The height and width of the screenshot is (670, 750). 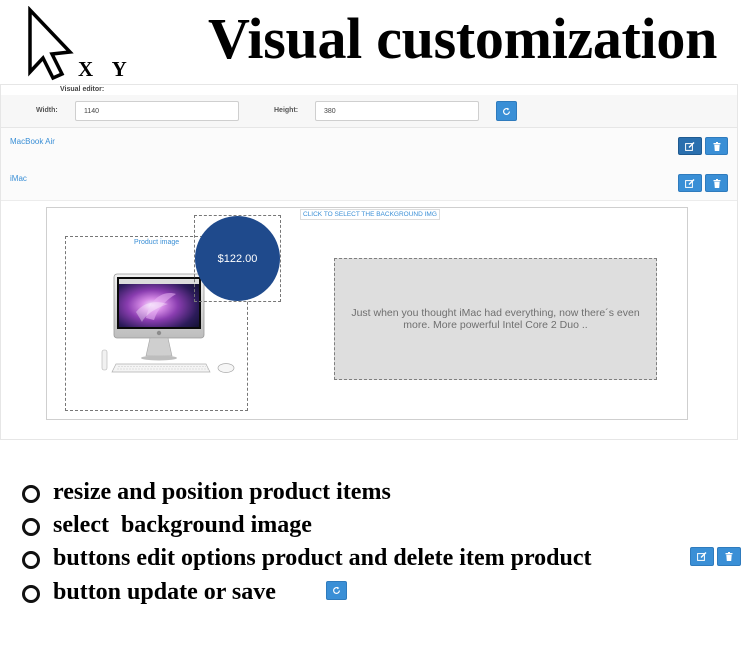 What do you see at coordinates (32, 141) in the screenshot?
I see `product-link-macbook-air: MacBook Air` at bounding box center [32, 141].